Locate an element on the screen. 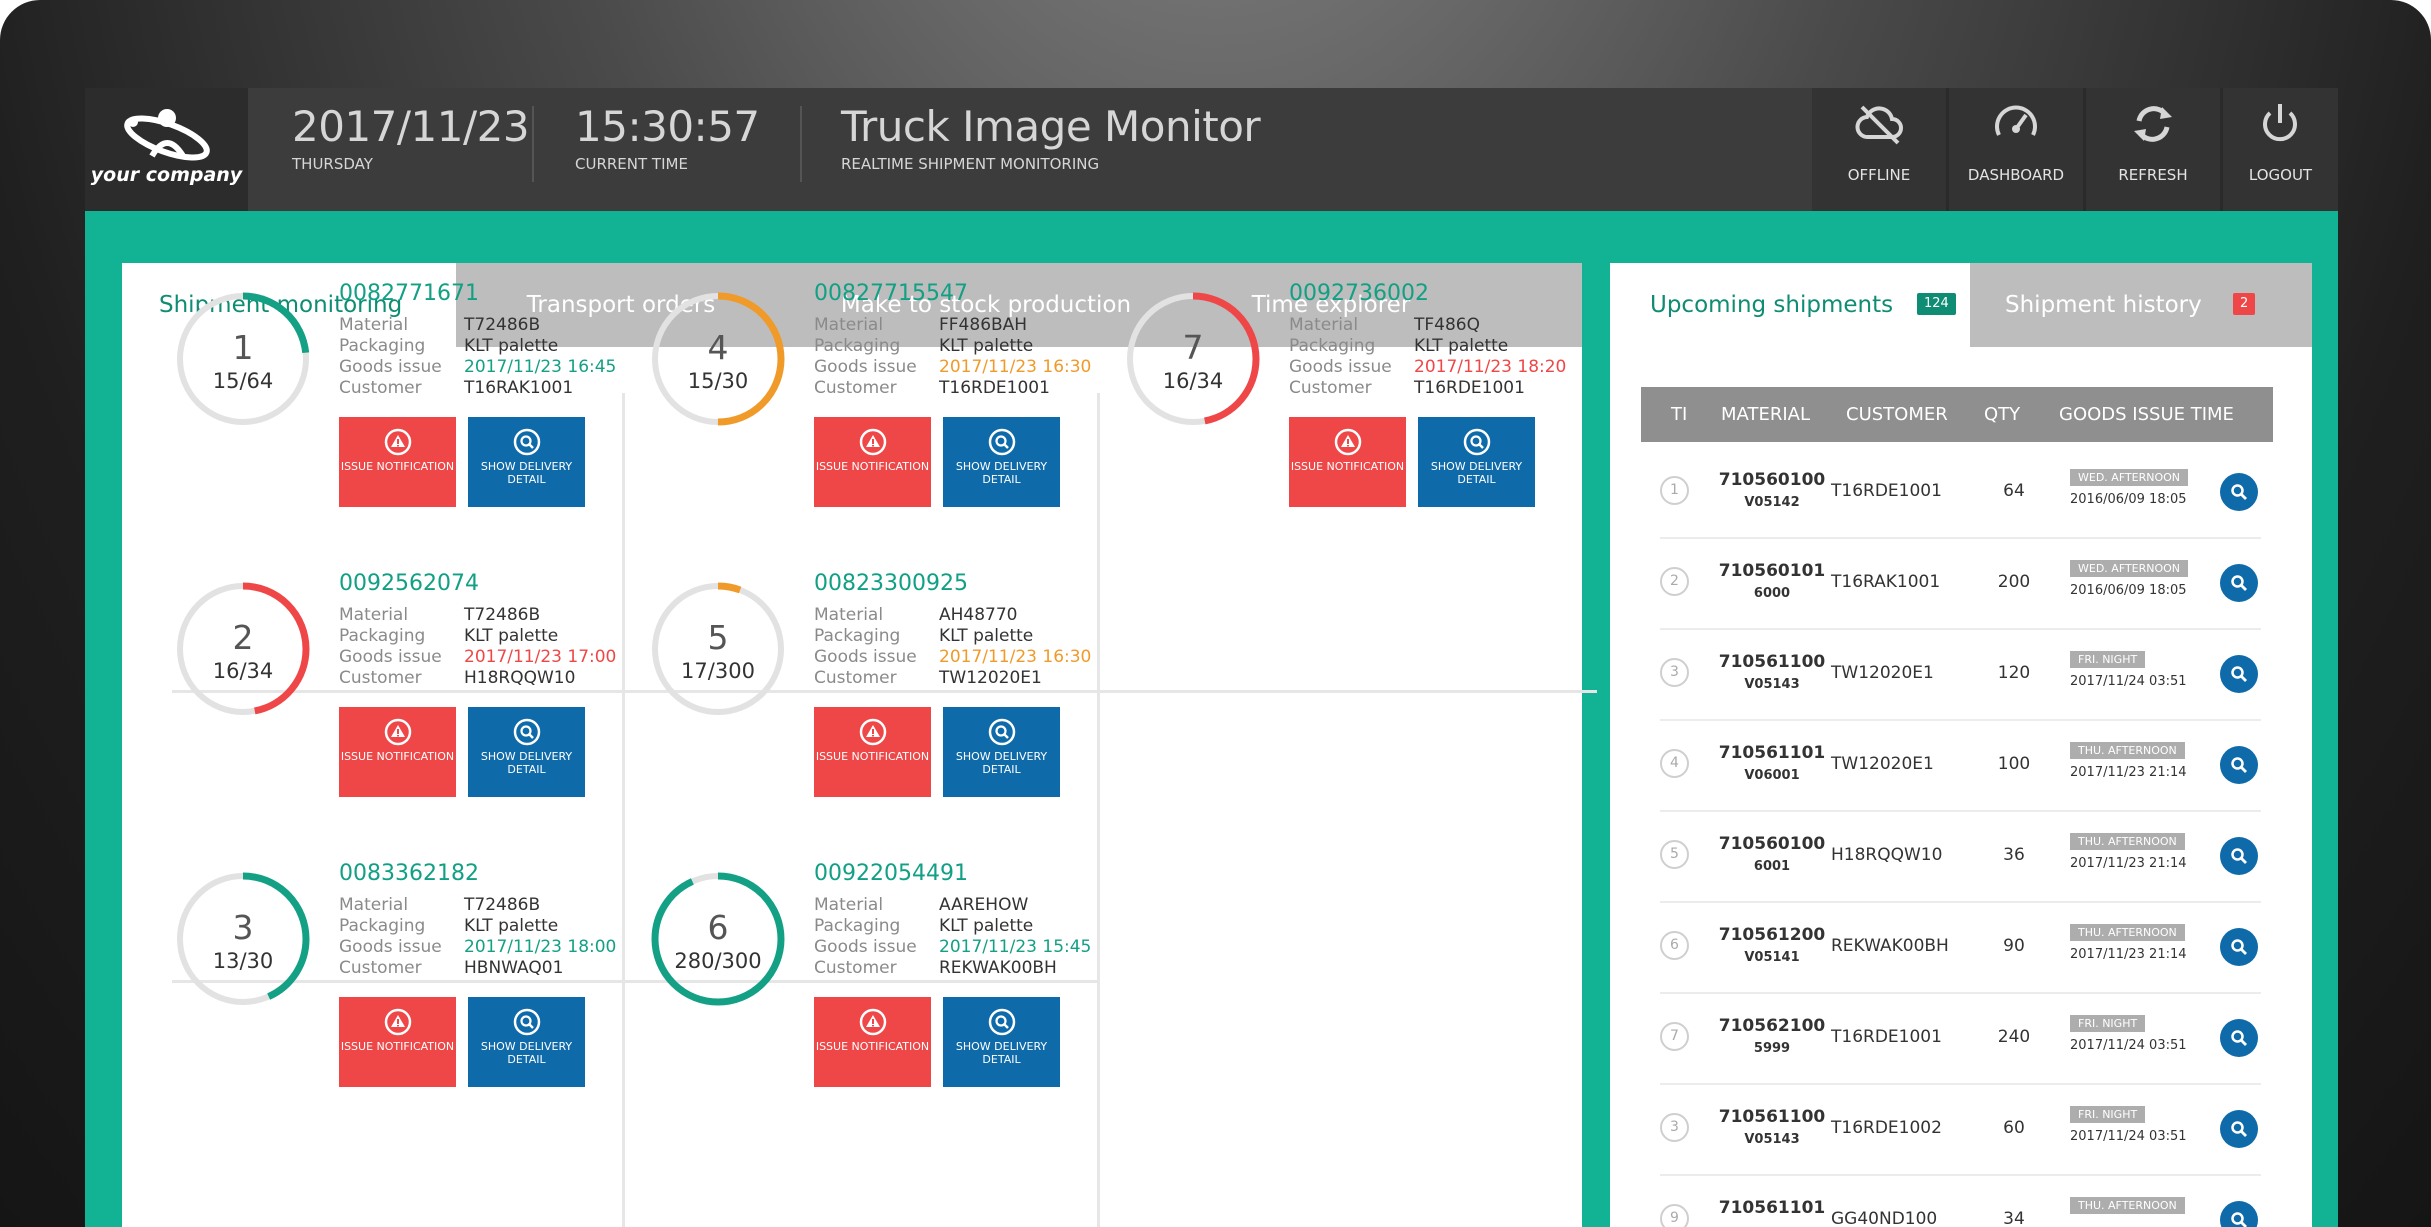  goods-issue-value: 2017/11/23 15:45 is located at coordinates (1015, 947).